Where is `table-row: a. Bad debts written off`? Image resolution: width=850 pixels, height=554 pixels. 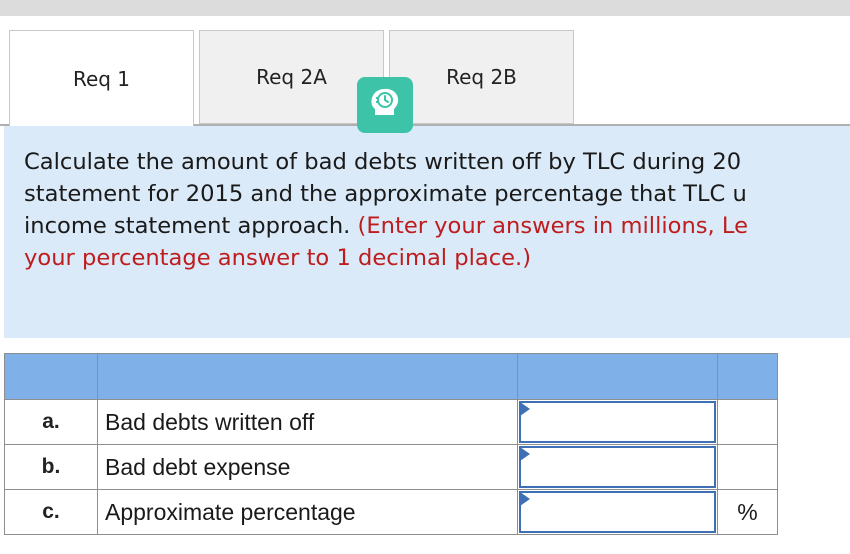
table-row: a. Bad debts written off is located at coordinates (391, 422).